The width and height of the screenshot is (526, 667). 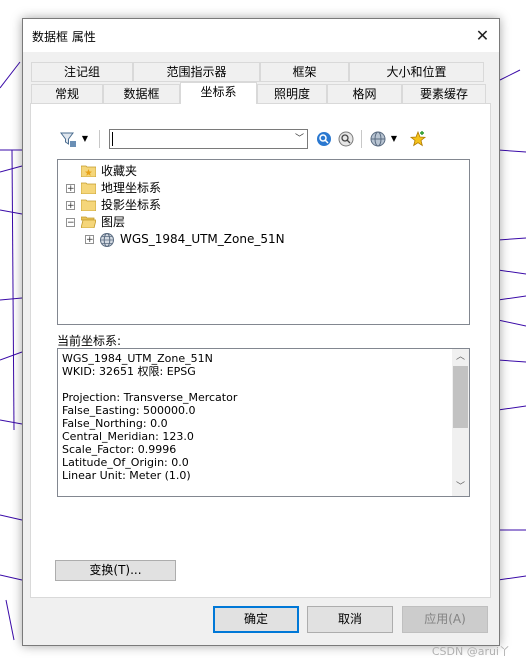 I want to click on chevron-down-icon: ﹀, so click(x=299, y=139).